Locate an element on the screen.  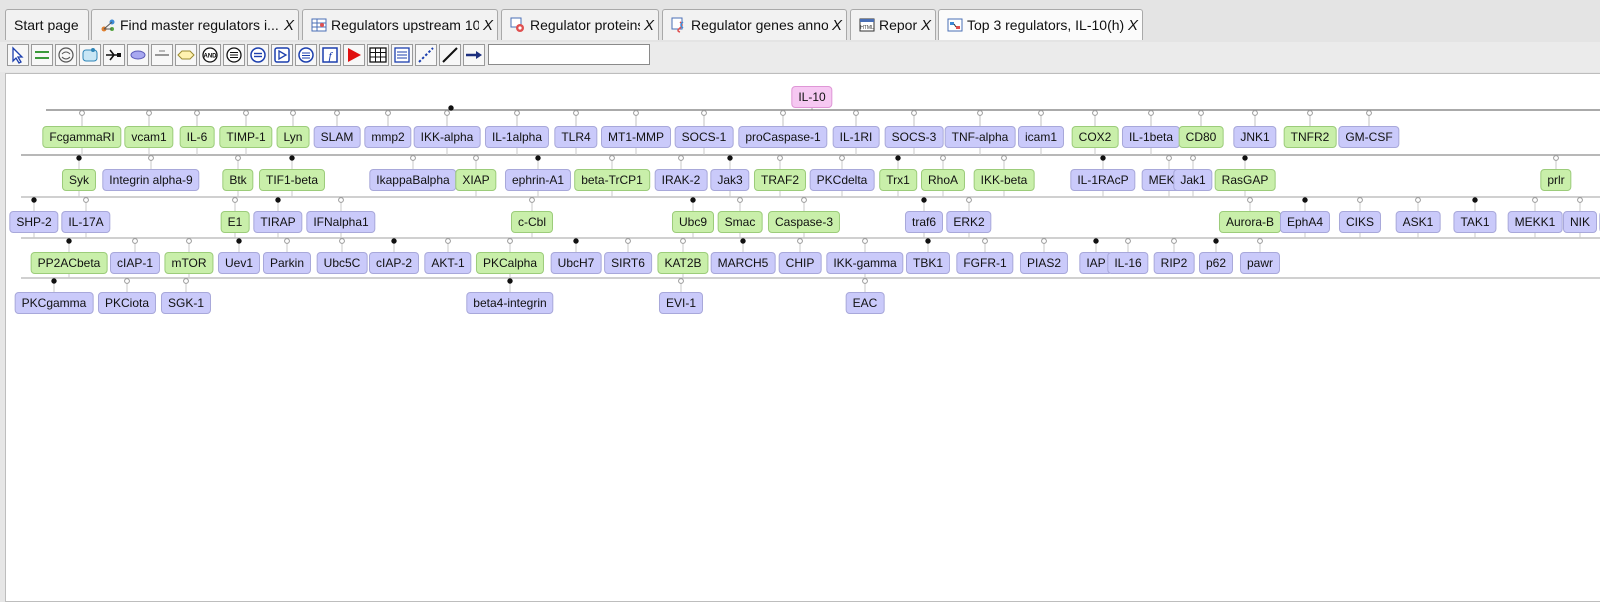
add-compartment-button is located at coordinates (90, 55).